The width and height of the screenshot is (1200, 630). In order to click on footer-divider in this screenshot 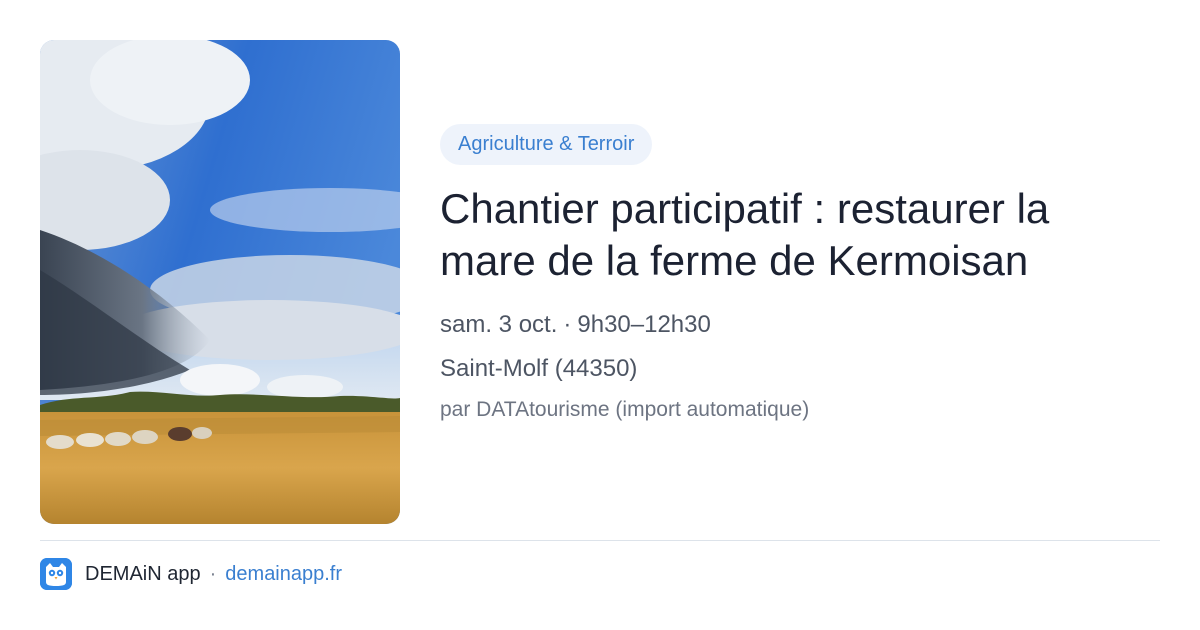, I will do `click(600, 540)`.